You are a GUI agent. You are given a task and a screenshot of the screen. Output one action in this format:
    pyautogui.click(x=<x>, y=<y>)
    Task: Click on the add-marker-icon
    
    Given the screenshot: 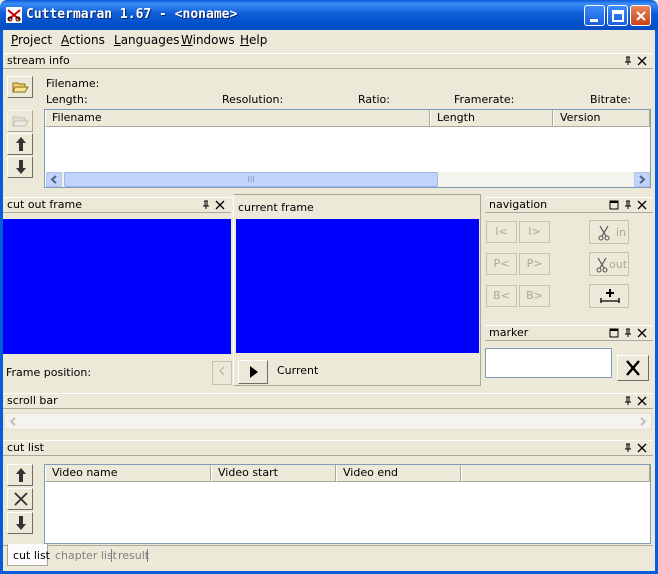 What is the action you would take?
    pyautogui.click(x=610, y=296)
    